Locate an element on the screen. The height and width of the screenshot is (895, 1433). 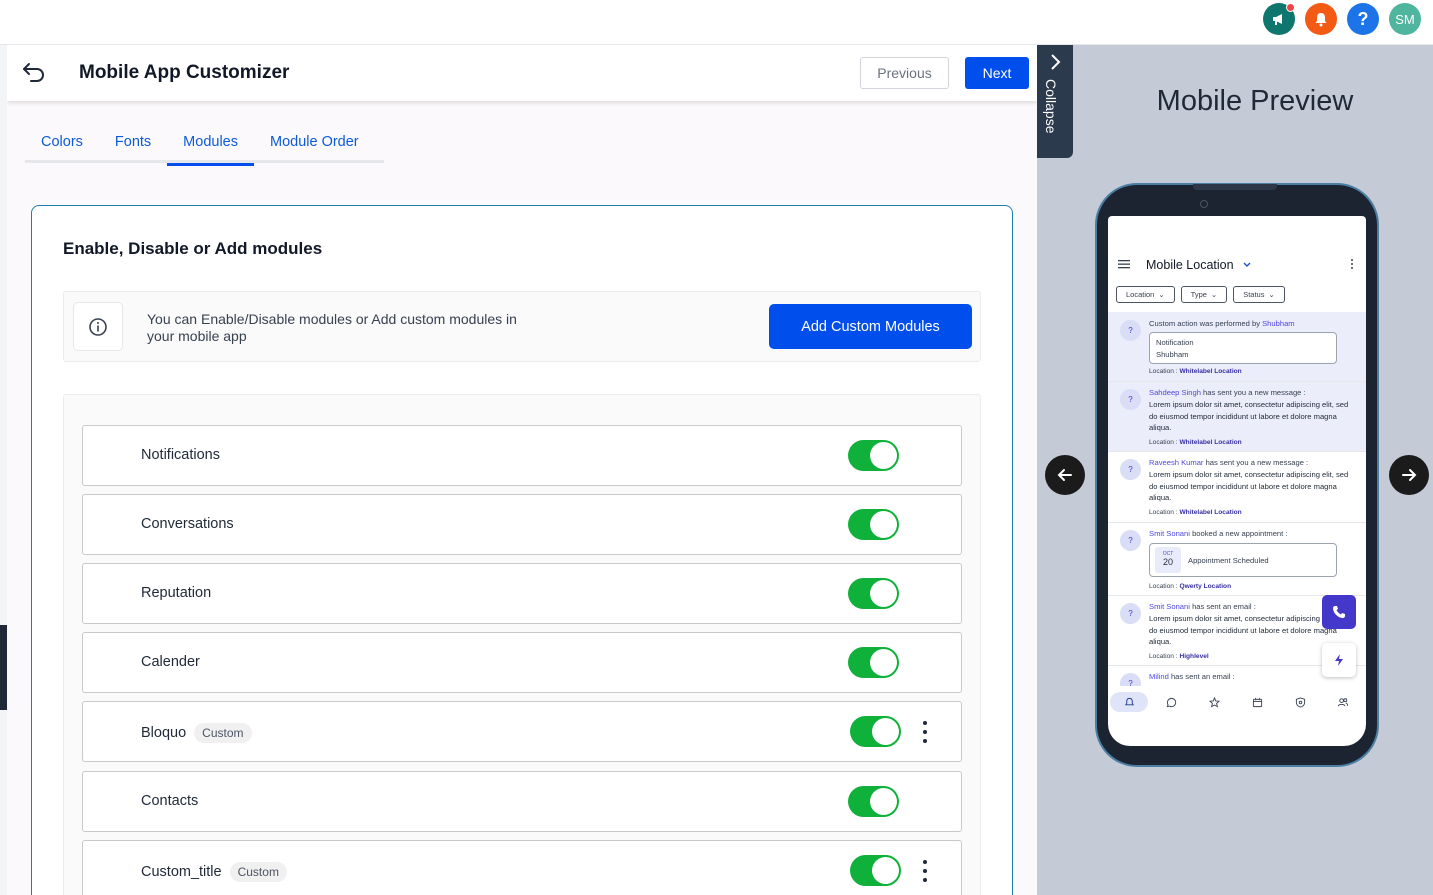
module-label: Custom_title is located at coordinates (181, 872).